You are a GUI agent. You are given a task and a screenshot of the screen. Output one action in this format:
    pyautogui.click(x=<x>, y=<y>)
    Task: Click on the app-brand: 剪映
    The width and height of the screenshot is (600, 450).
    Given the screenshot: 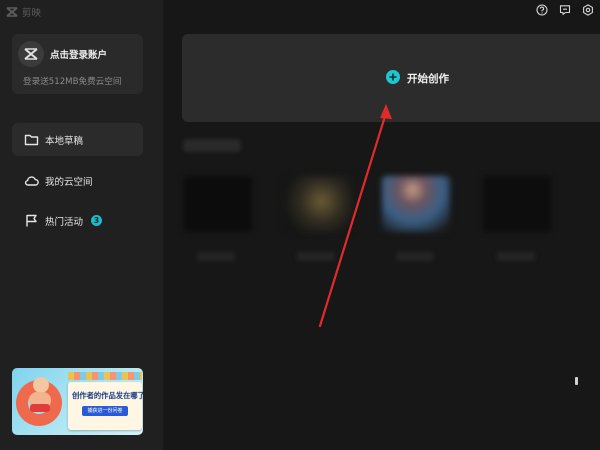 What is the action you would take?
    pyautogui.click(x=23, y=12)
    